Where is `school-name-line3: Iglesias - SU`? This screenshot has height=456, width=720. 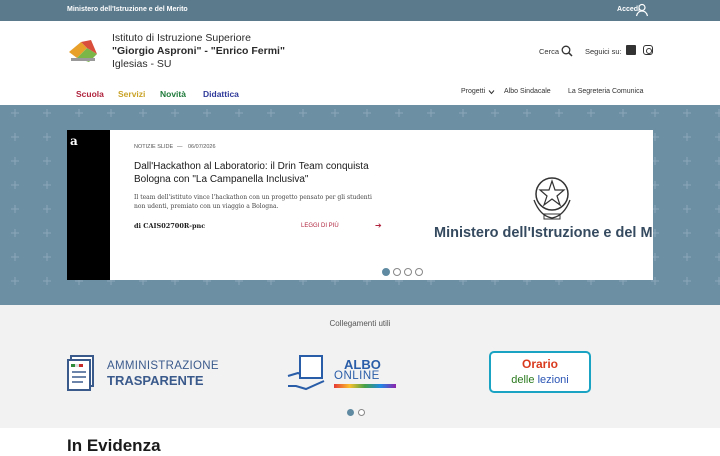 school-name-line3: Iglesias - SU is located at coordinates (142, 64).